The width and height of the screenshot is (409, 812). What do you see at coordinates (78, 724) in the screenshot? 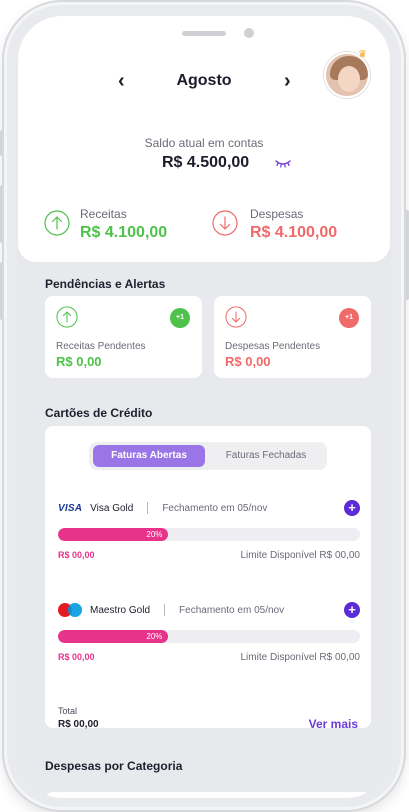
I see `total-value: R$ 00,00` at bounding box center [78, 724].